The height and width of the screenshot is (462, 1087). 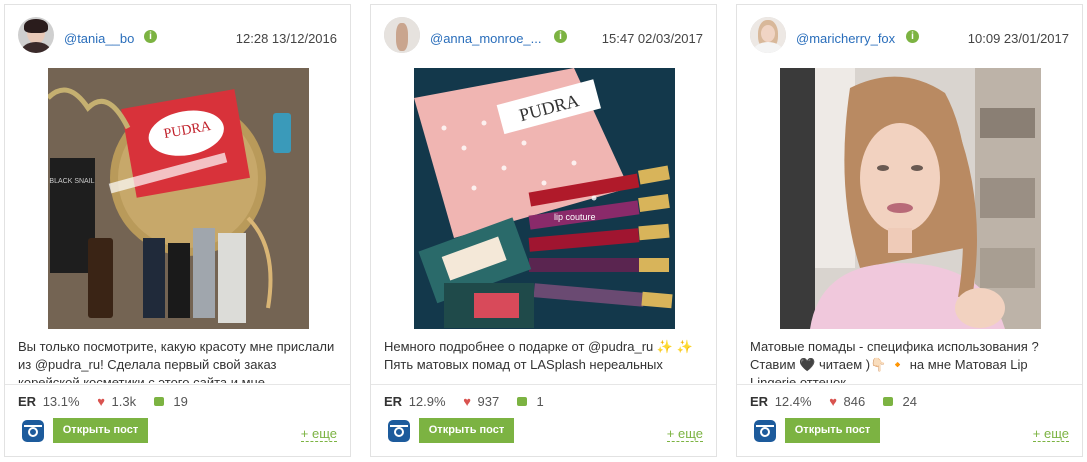 I want to click on post-datetime: 15:47 02/03/2017, so click(x=652, y=38).